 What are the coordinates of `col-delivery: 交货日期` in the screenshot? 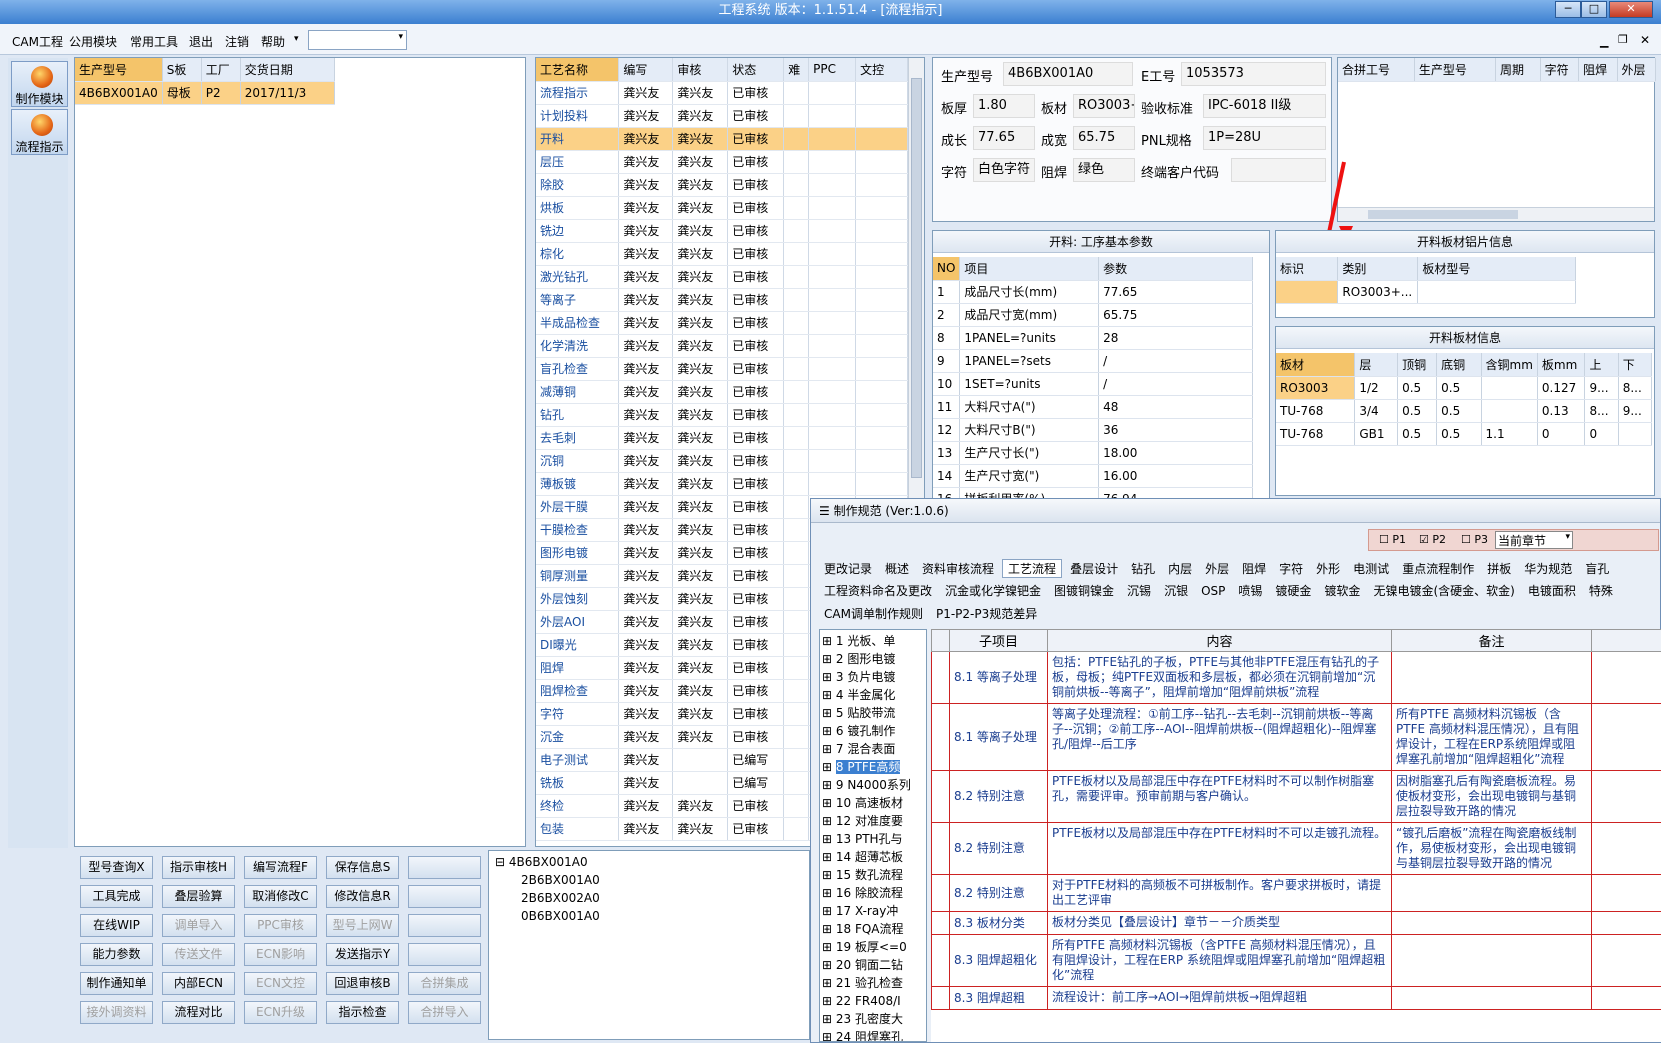 It's located at (288, 70).